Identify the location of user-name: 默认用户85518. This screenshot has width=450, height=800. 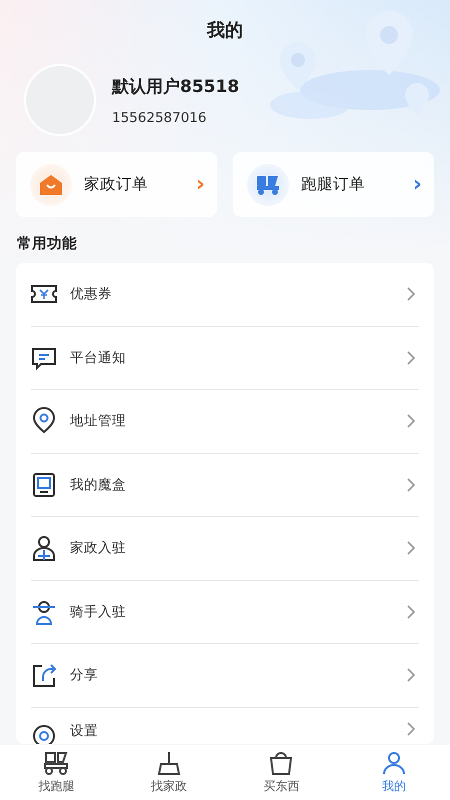
(176, 87).